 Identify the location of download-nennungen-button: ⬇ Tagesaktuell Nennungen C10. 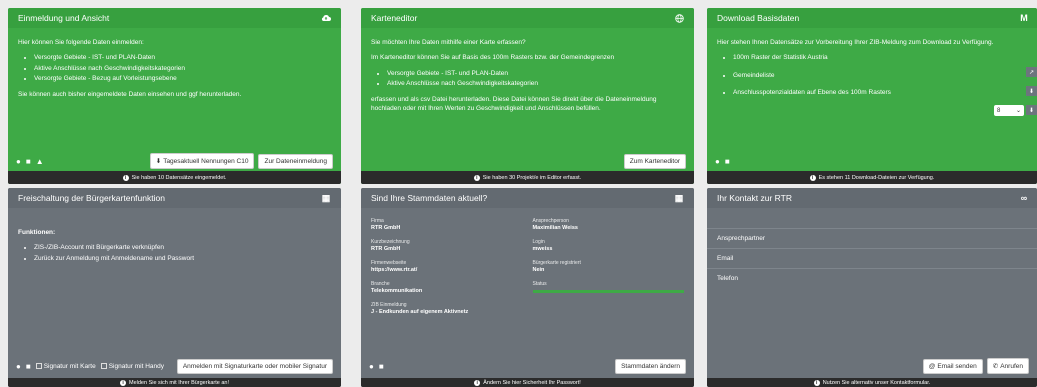
(202, 161).